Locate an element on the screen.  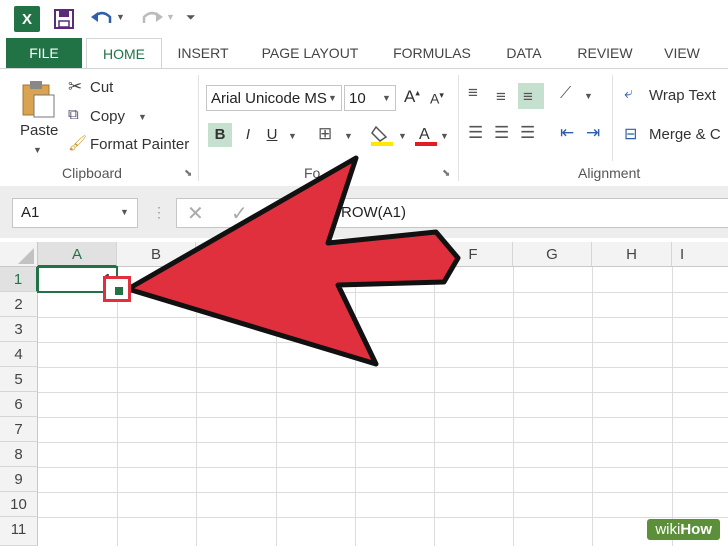
wikihow-watermark: wikiHow is located at coordinates (683, 529).